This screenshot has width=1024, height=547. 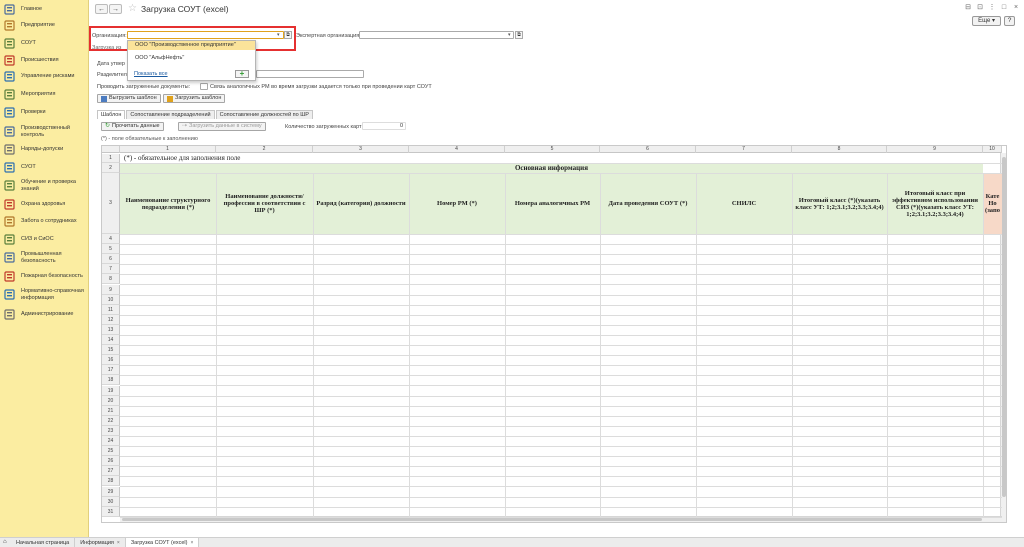 I want to click on row-header: 15, so click(x=111, y=350).